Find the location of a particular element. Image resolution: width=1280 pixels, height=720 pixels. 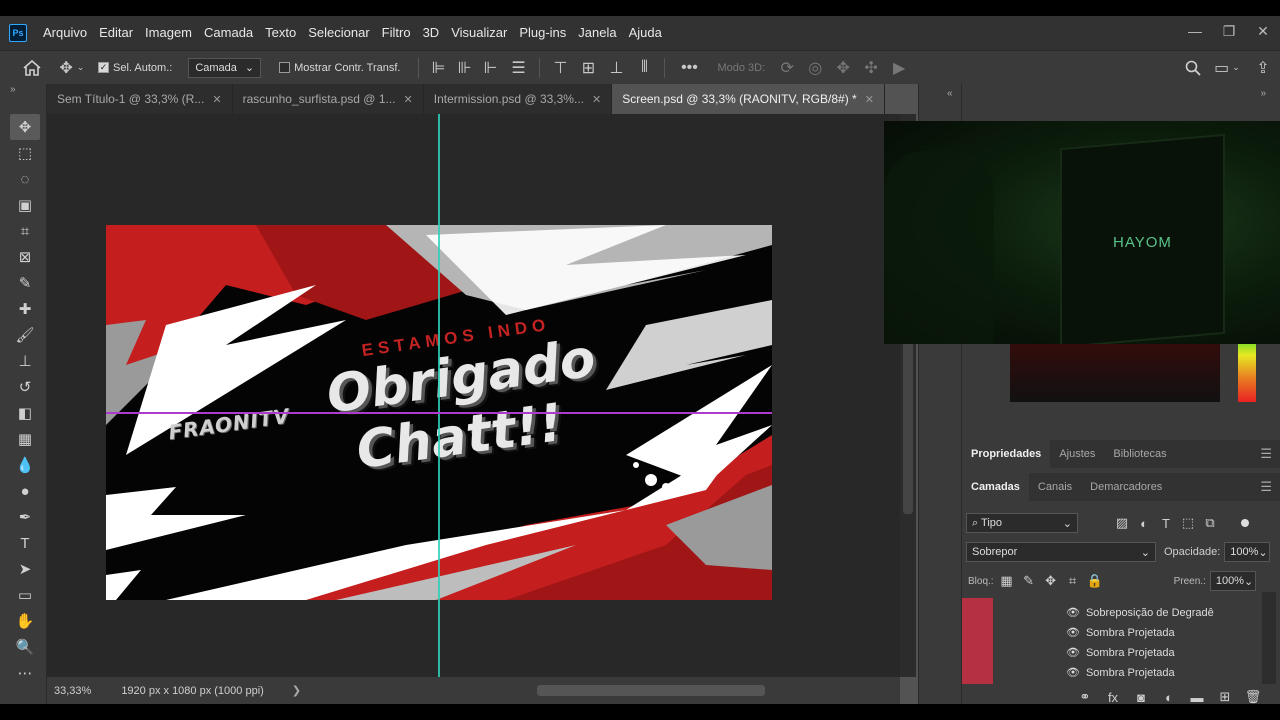

menu-imagem: Imagem is located at coordinates (168, 33).